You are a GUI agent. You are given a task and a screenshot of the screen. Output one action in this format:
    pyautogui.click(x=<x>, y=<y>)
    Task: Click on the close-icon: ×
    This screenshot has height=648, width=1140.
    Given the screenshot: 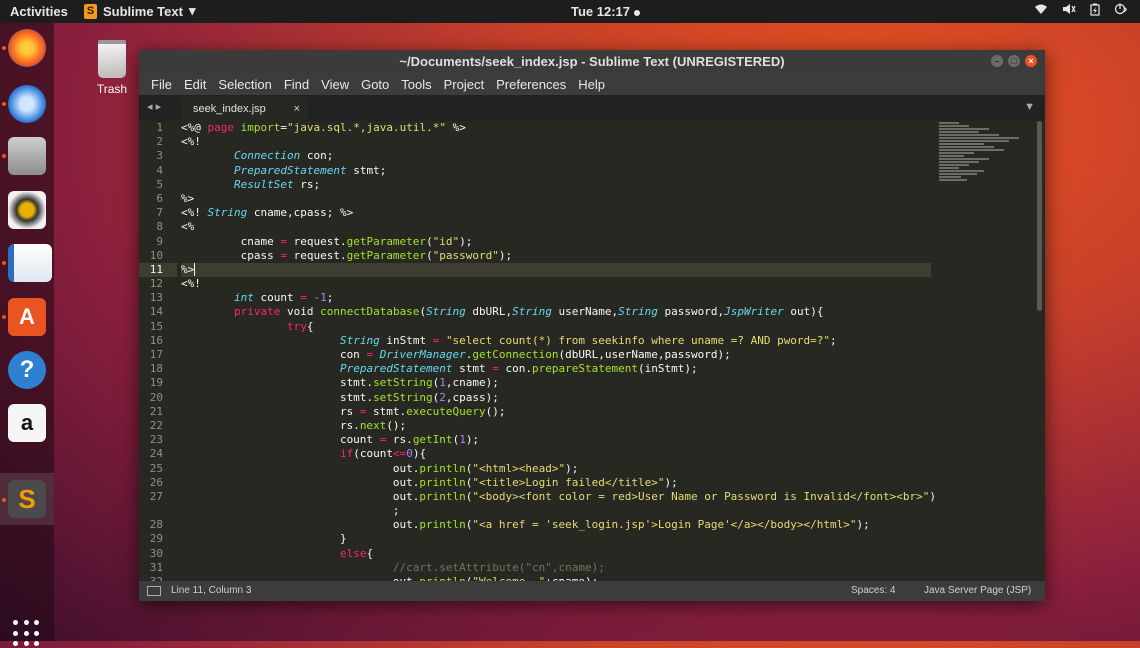 What is the action you would take?
    pyautogui.click(x=1031, y=61)
    